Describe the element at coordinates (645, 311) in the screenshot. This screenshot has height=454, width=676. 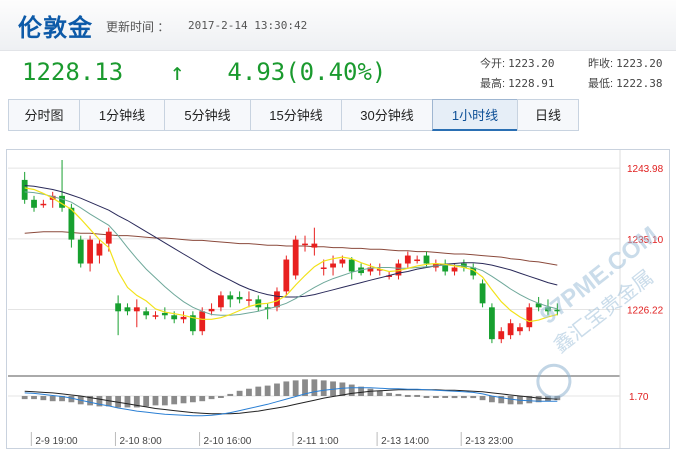
I see `y-tick-label: 1226.22` at that location.